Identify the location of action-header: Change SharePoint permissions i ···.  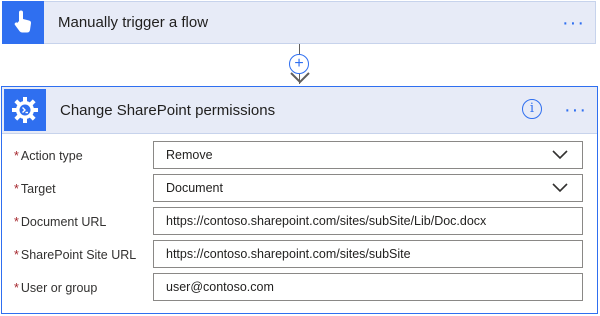
(299, 110).